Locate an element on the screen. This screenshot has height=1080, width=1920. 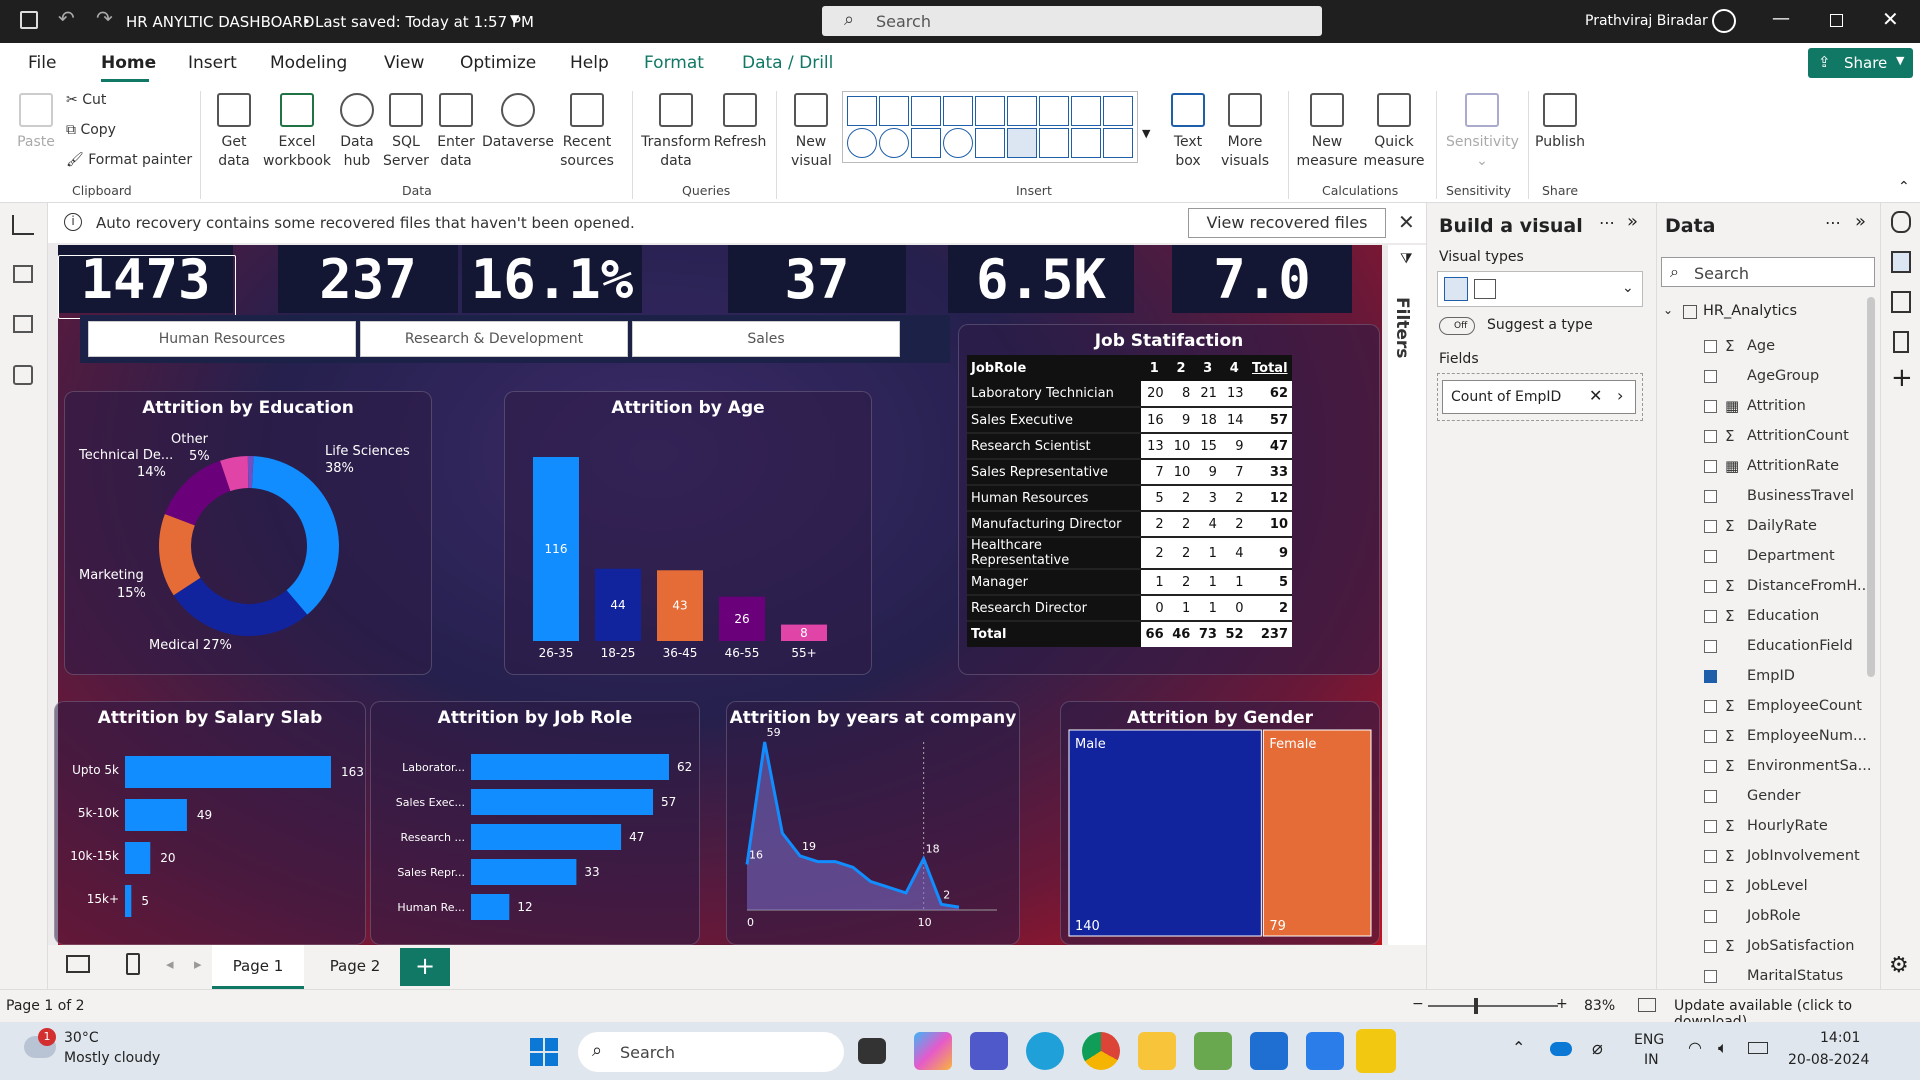
salary-bar is located at coordinates (156, 815).